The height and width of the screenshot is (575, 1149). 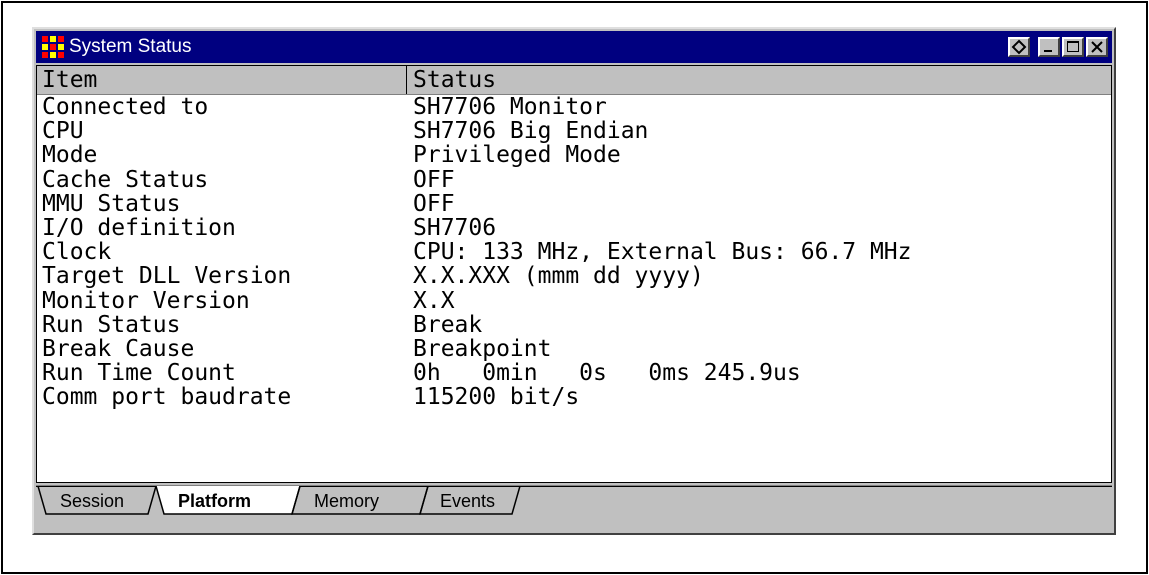 I want to click on maximize-icon, so click(x=1073, y=46).